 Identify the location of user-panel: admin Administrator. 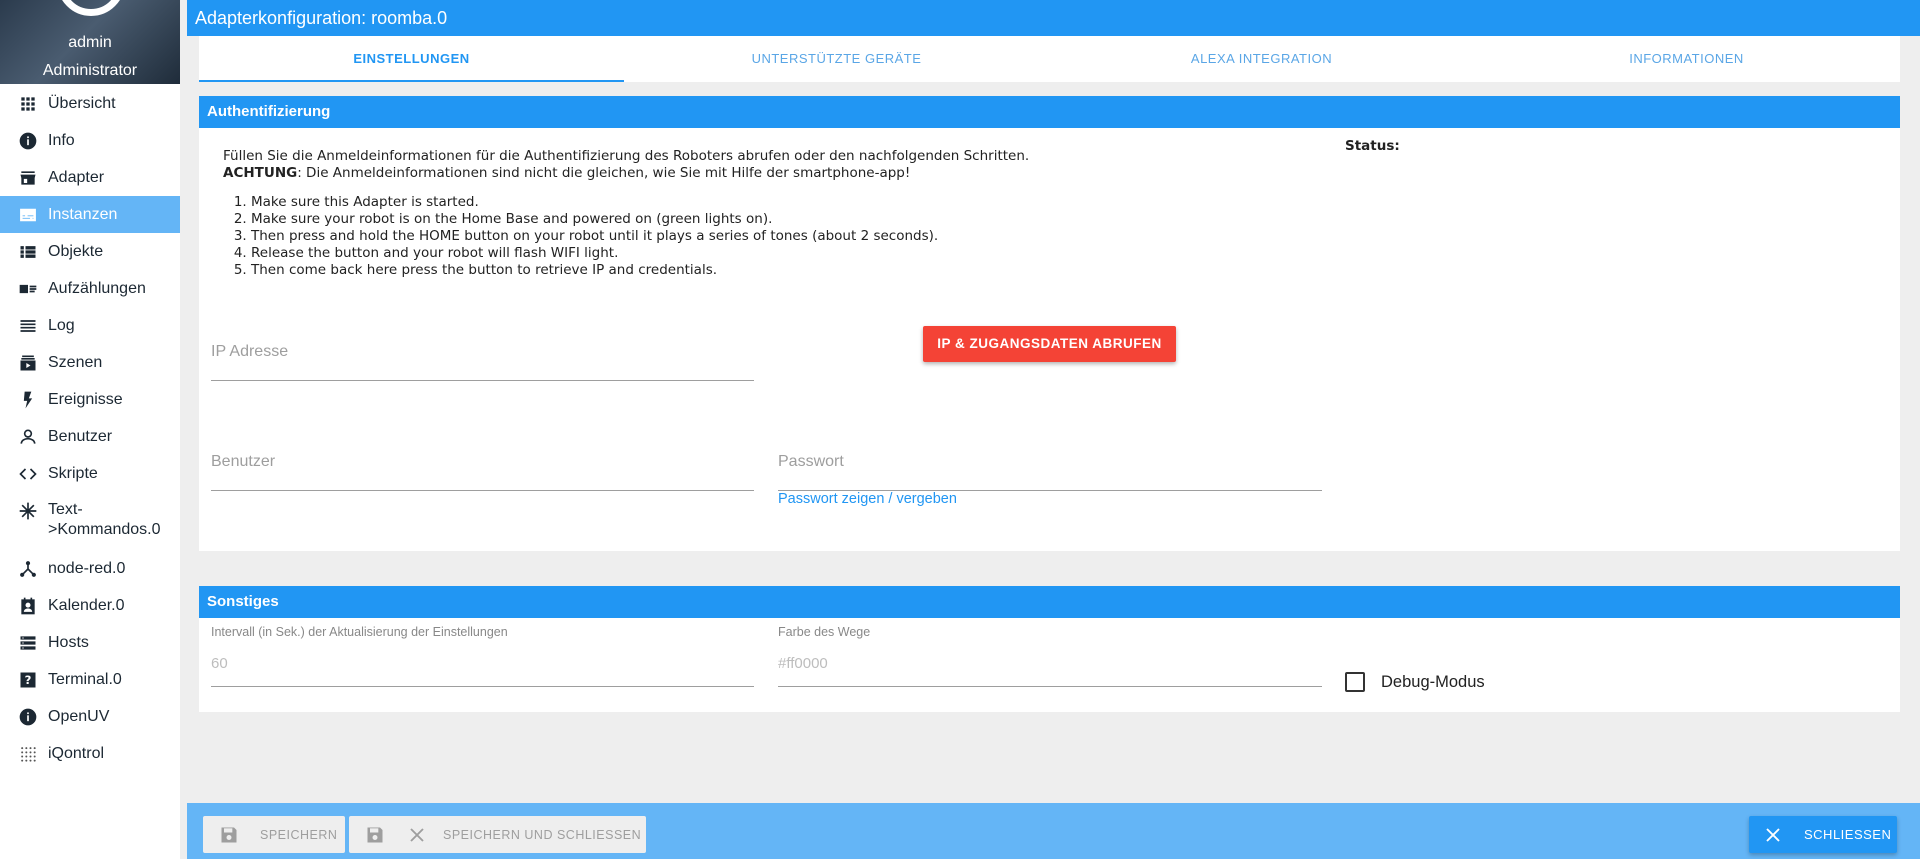
(90, 42).